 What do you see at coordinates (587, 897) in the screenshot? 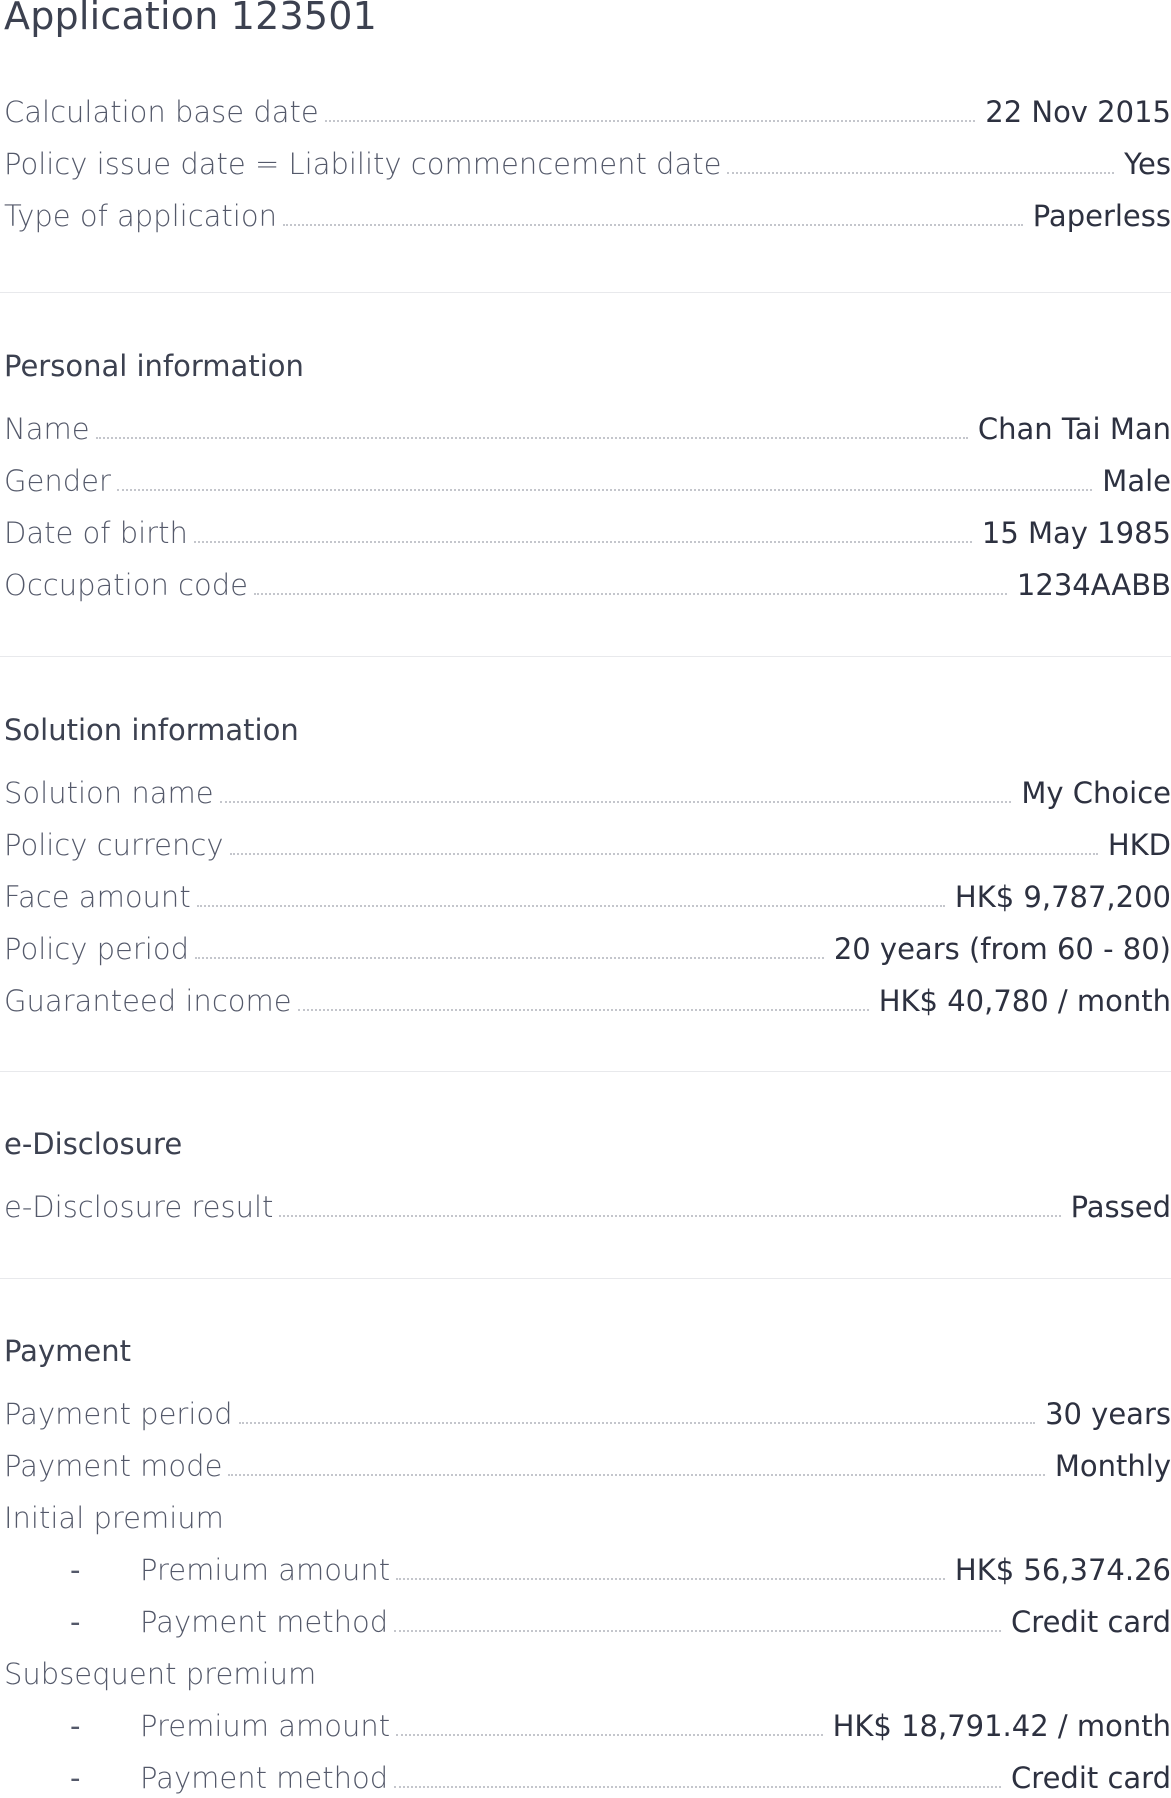
I see `row-face-amount: Face amount HK$ 9,787,200` at bounding box center [587, 897].